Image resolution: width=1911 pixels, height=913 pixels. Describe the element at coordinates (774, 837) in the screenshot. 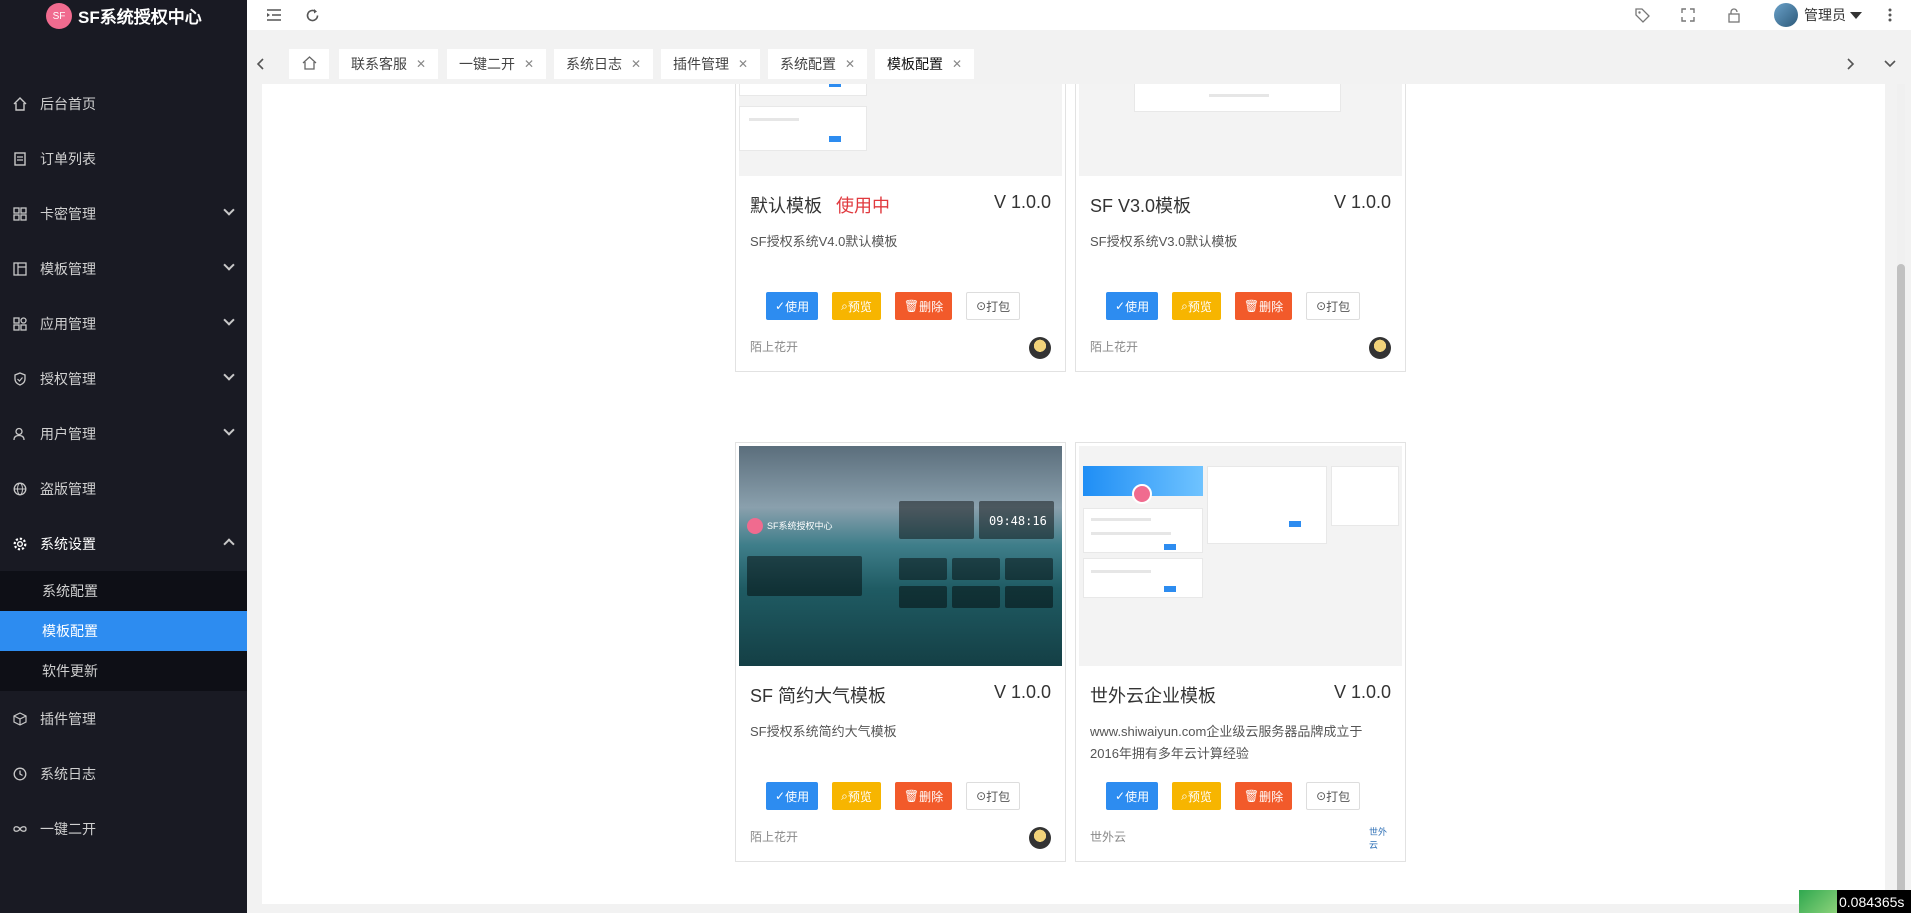

I see `template-author: 陌上花开` at that location.